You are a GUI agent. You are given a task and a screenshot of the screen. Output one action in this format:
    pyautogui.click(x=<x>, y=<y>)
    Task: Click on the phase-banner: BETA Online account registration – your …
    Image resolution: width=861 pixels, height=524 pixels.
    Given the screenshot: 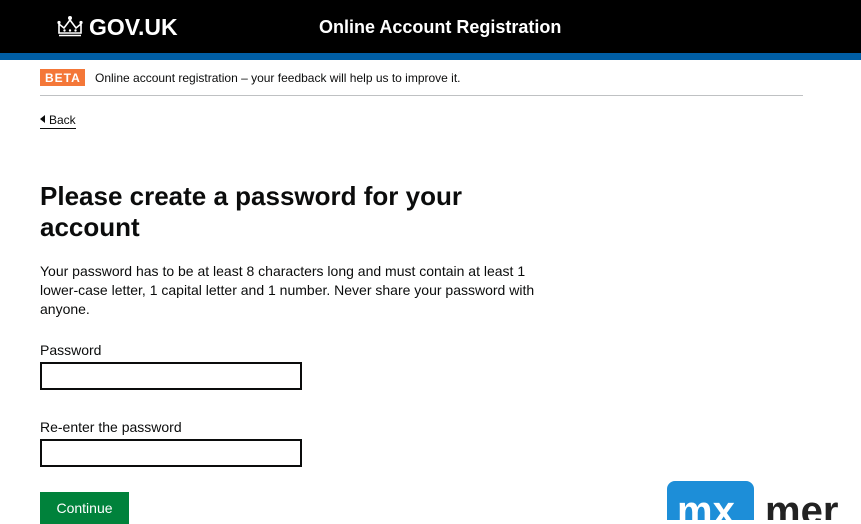 What is the action you would take?
    pyautogui.click(x=421, y=82)
    